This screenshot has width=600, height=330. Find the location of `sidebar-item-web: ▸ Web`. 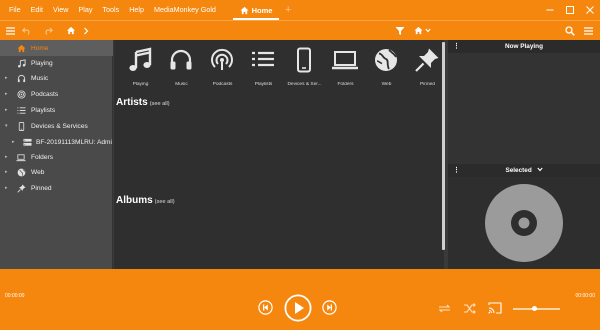

sidebar-item-web: ▸ Web is located at coordinates (56, 172).